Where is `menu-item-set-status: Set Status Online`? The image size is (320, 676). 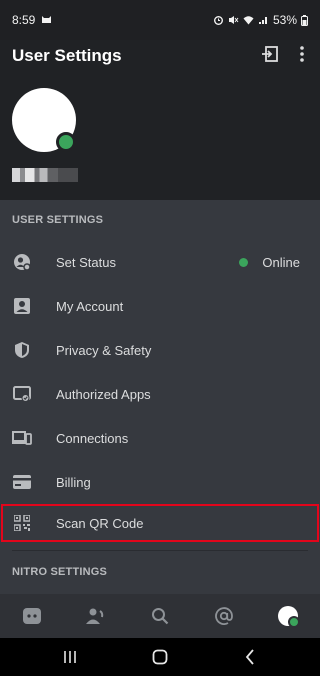 menu-item-set-status: Set Status Online is located at coordinates (160, 262).